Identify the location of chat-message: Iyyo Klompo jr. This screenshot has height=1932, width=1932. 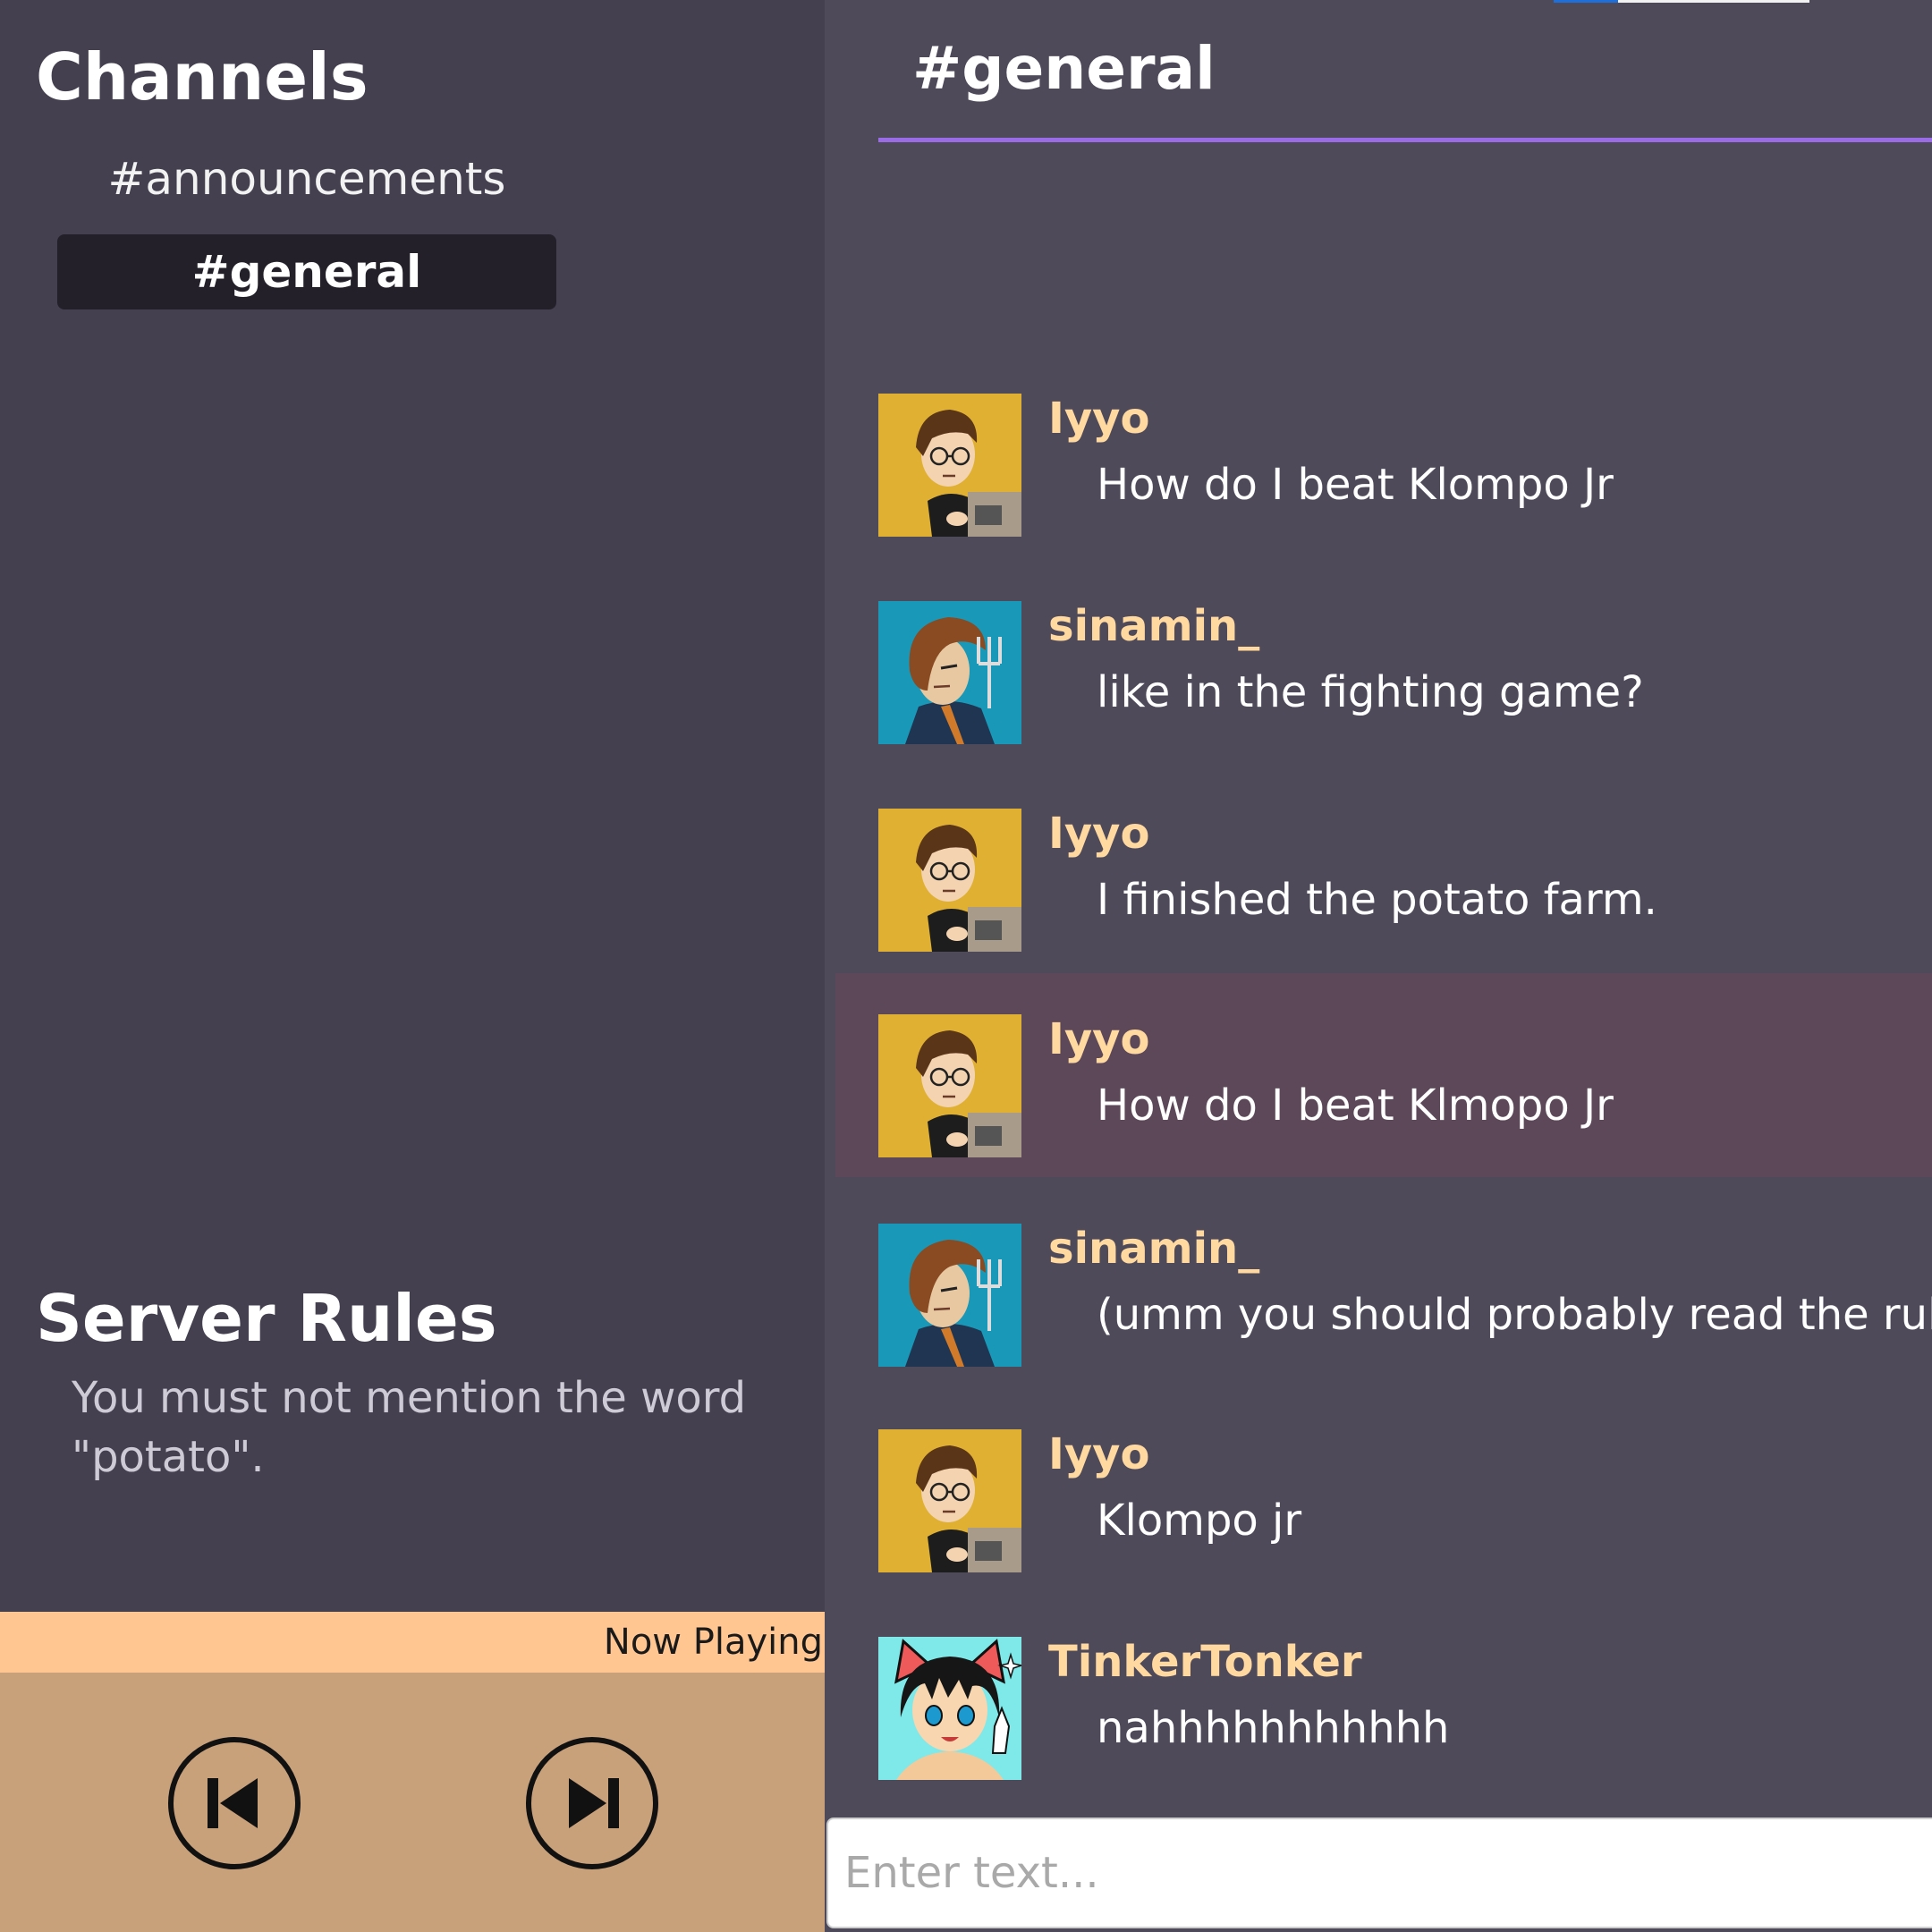
(1383, 1507).